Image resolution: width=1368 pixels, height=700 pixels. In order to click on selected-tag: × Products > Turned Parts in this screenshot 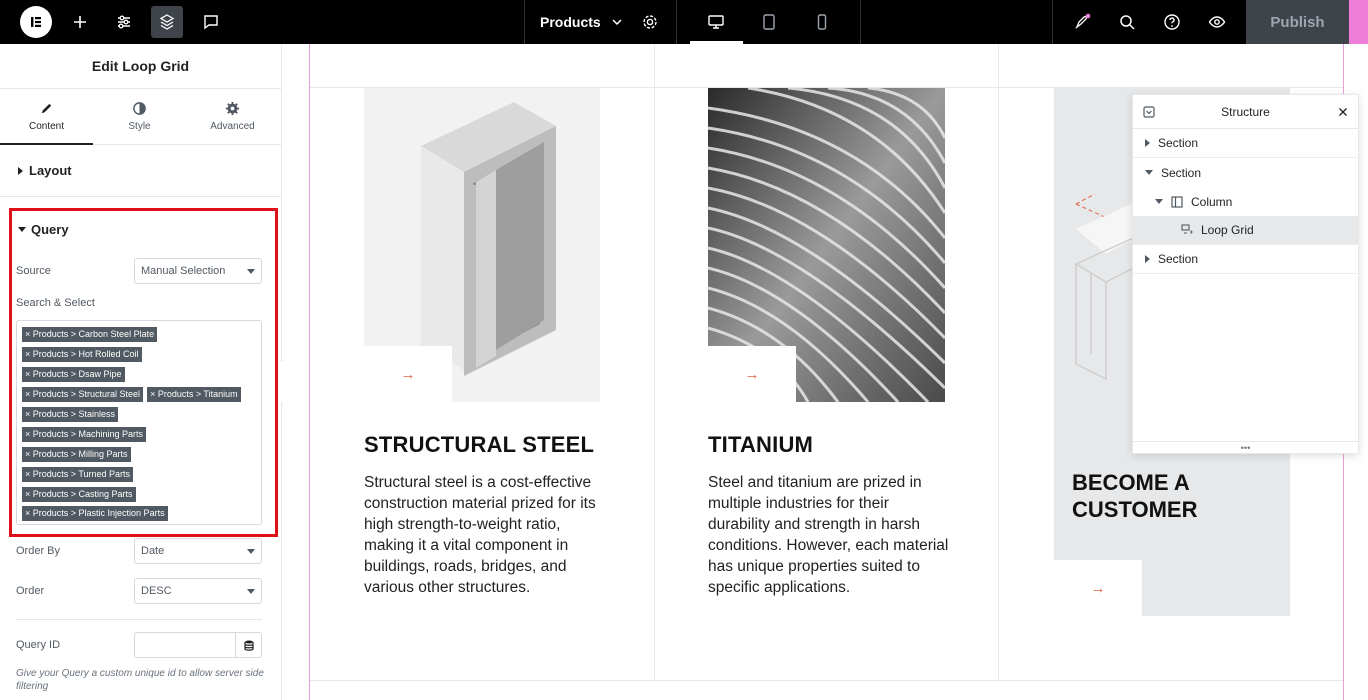, I will do `click(78, 474)`.